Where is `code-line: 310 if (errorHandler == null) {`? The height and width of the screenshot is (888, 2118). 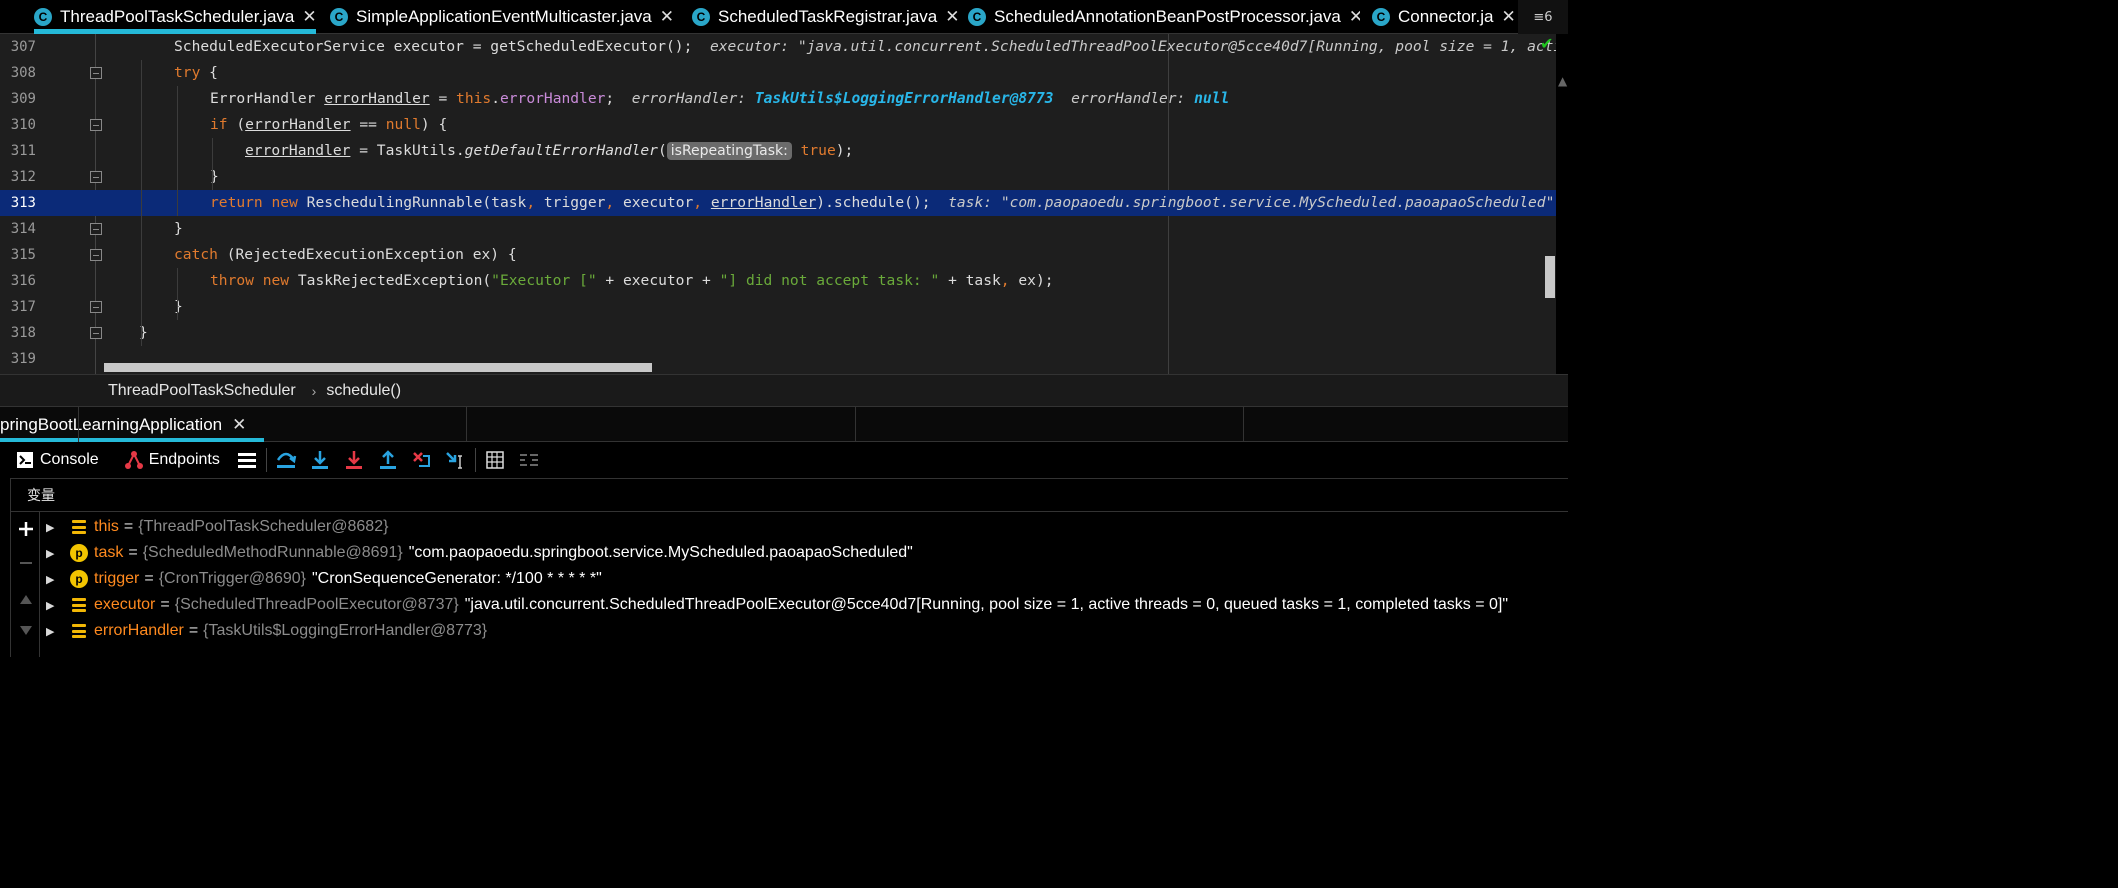
code-line: 310 if (errorHandler == null) { is located at coordinates (778, 125).